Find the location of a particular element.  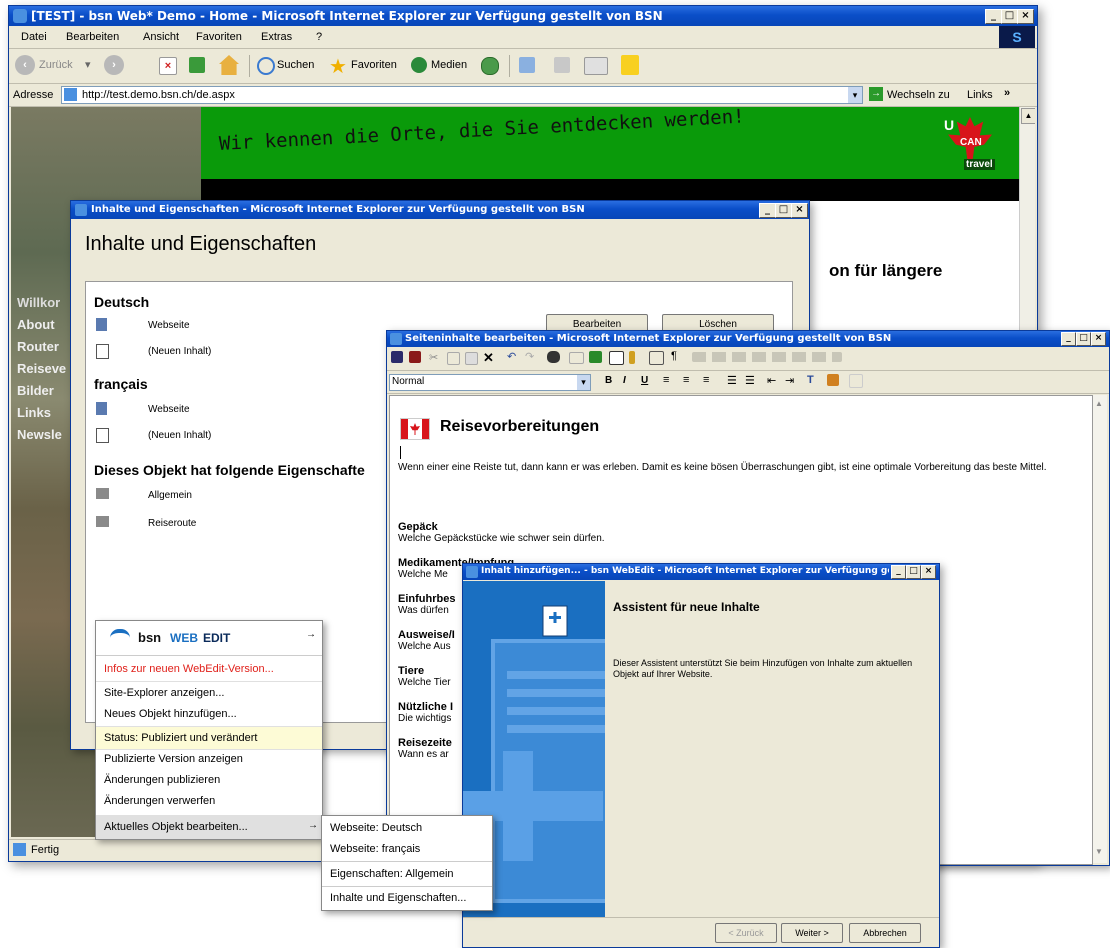

media-icon is located at coordinates (419, 65).